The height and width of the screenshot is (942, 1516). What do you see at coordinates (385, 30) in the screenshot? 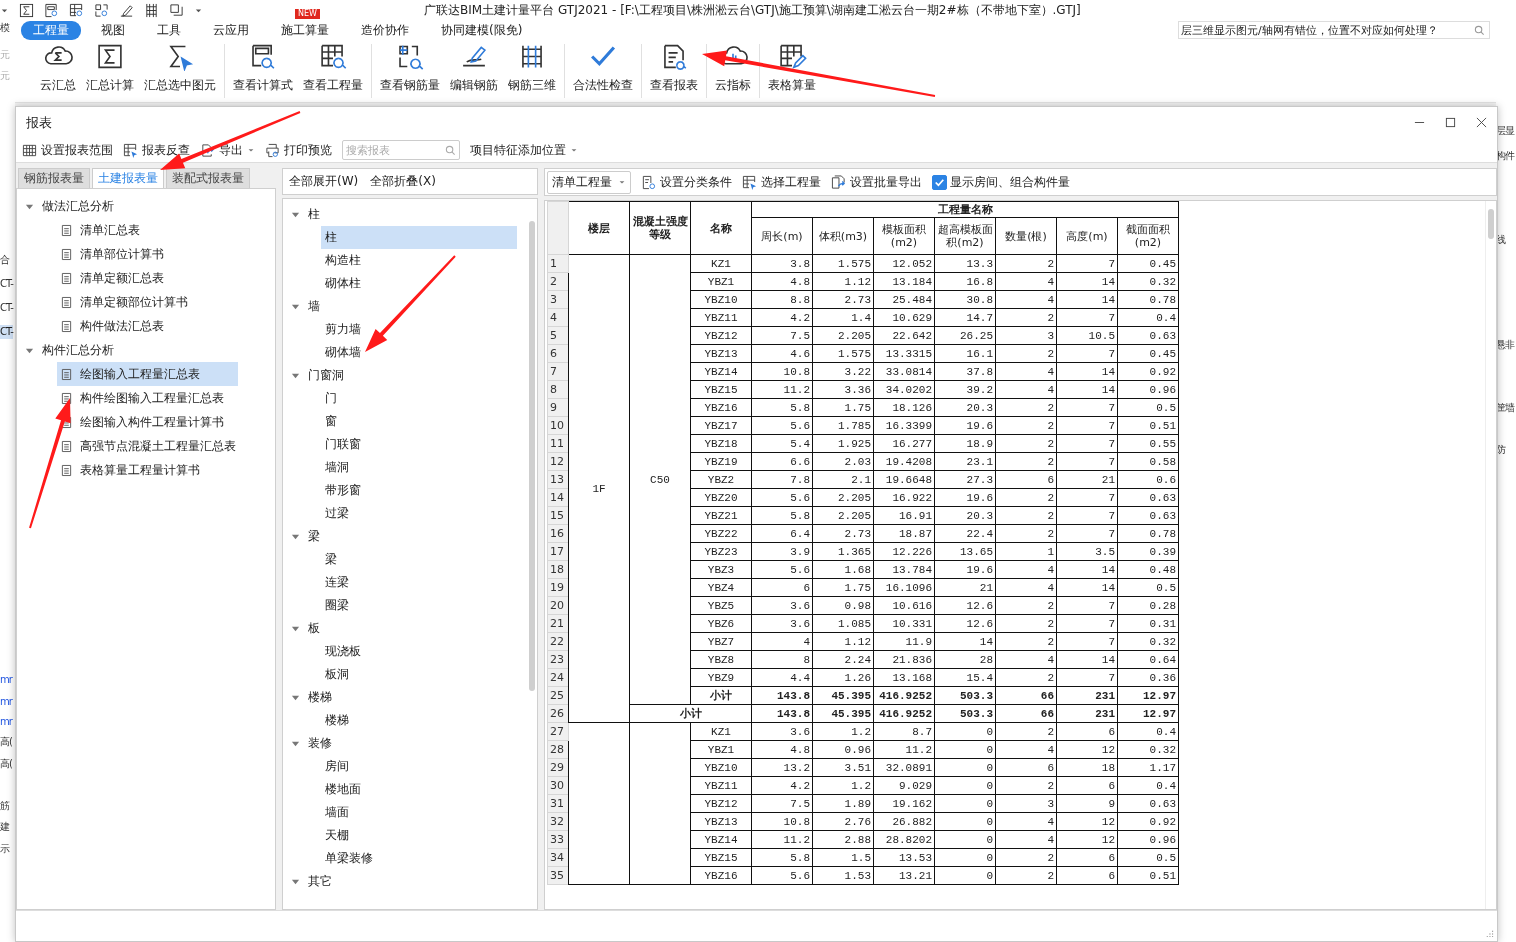
I see `menu-tab: 造价协作` at bounding box center [385, 30].